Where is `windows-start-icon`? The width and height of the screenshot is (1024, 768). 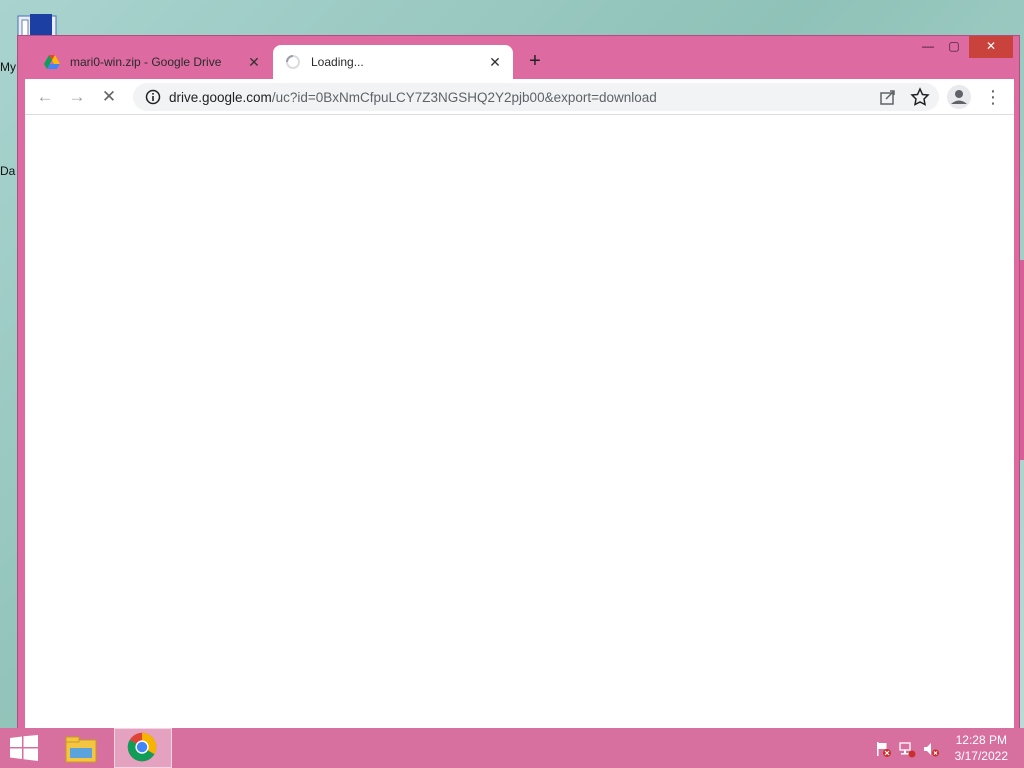 windows-start-icon is located at coordinates (24, 748).